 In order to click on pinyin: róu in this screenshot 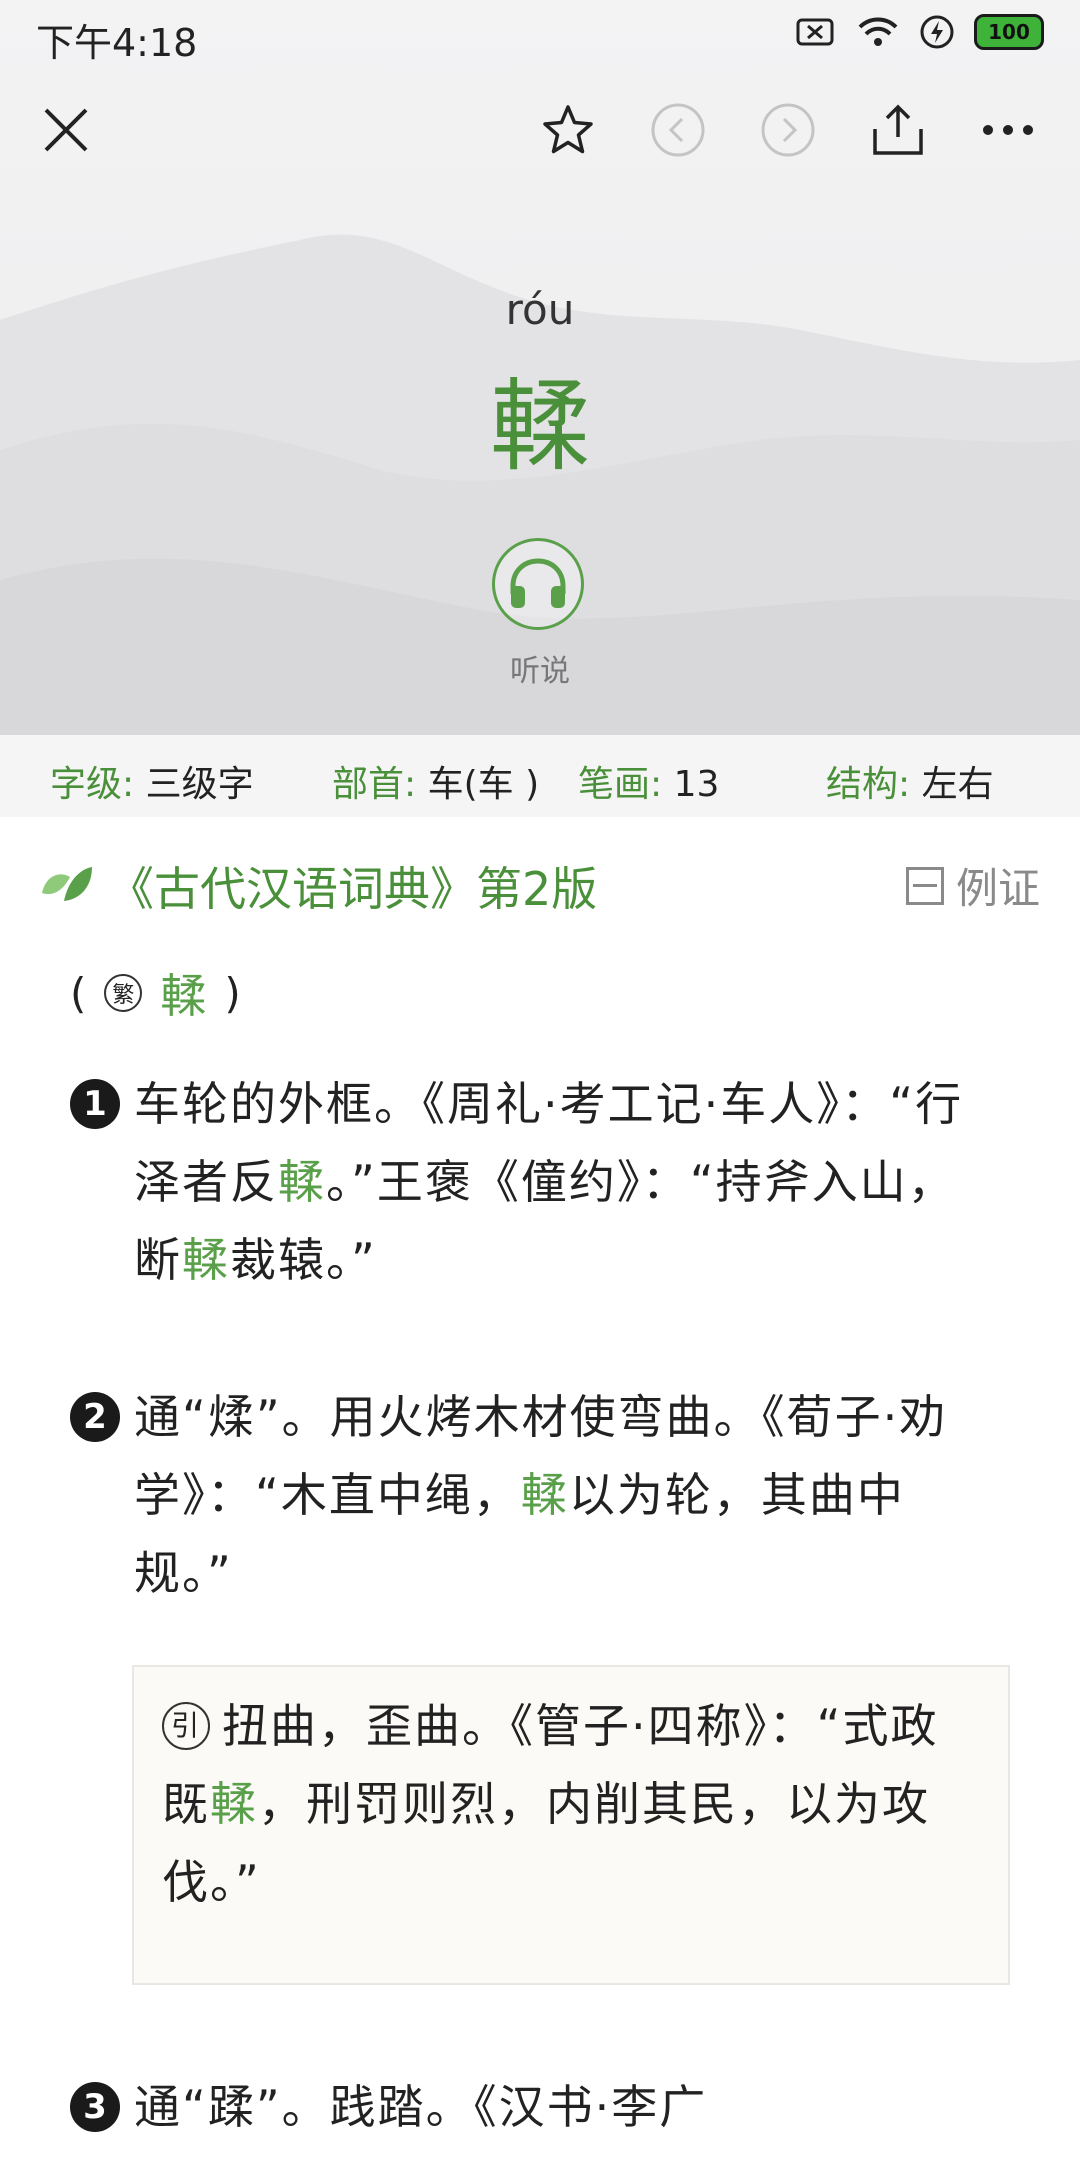, I will do `click(540, 309)`.